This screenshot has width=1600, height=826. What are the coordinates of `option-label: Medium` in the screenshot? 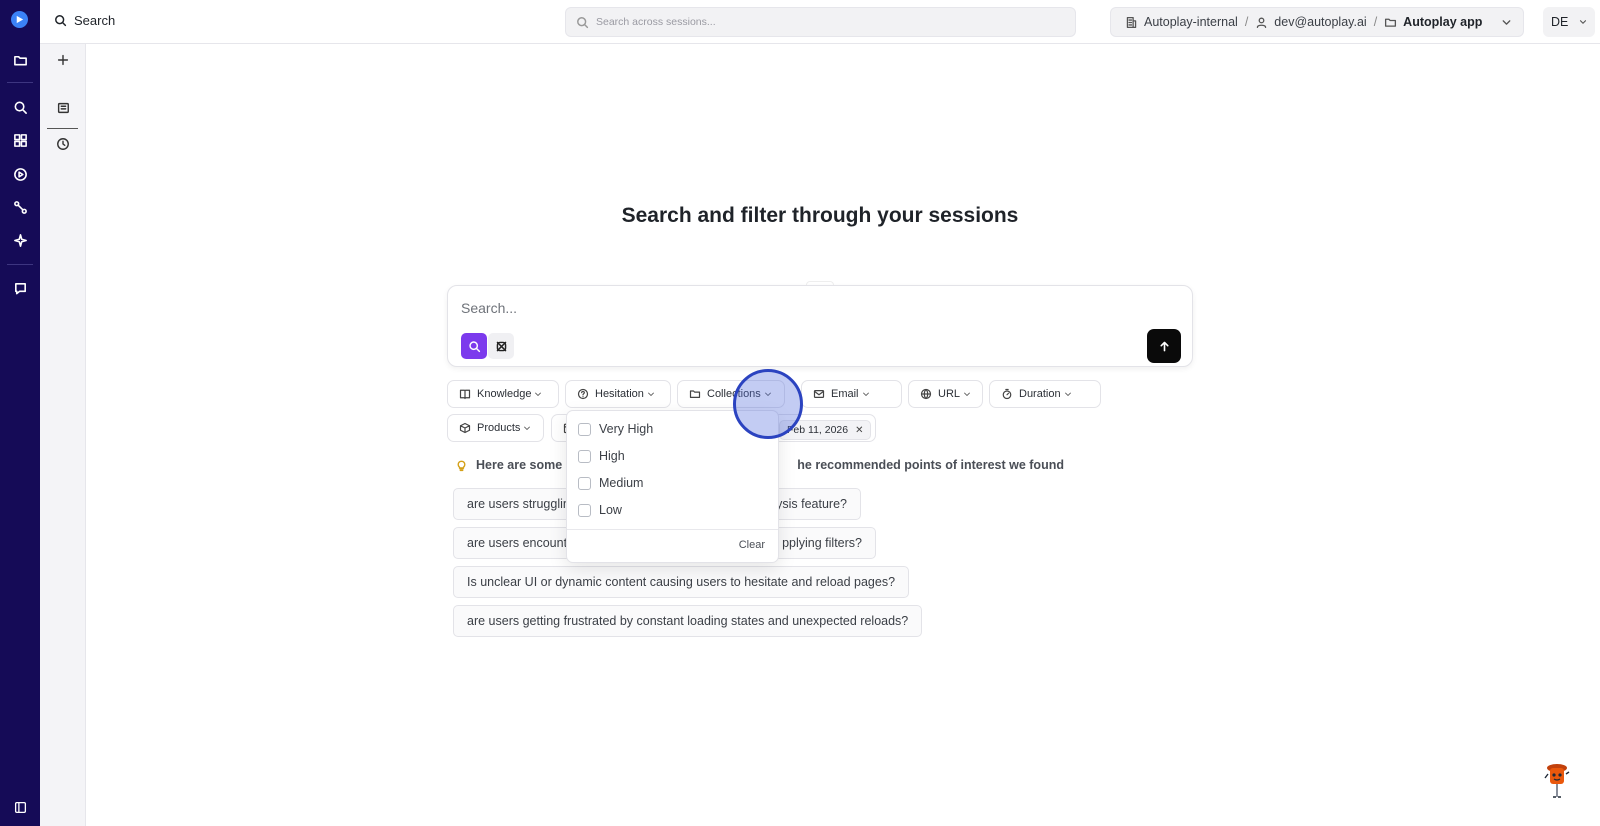 It's located at (621, 483).